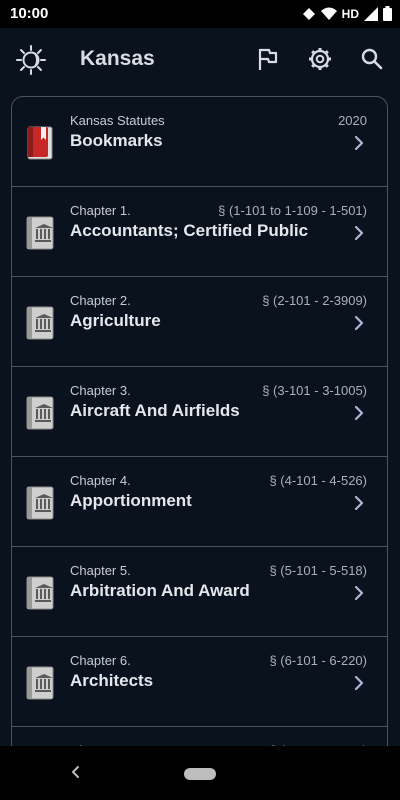  What do you see at coordinates (314, 300) in the screenshot?
I see `chapter-range: § (2-101 - 2-3909)` at bounding box center [314, 300].